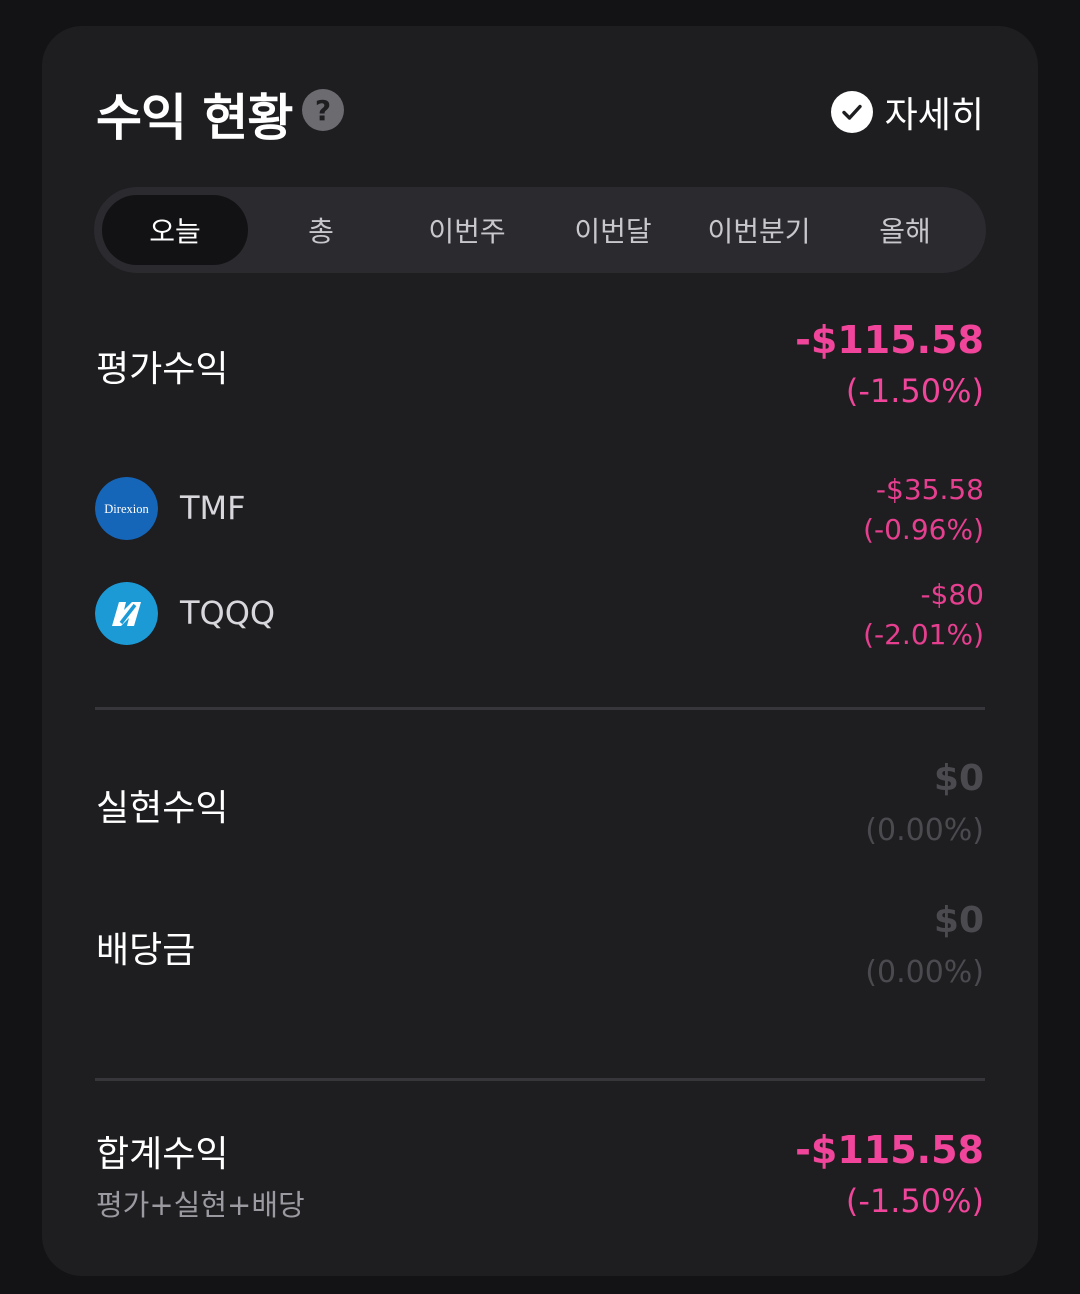 The height and width of the screenshot is (1294, 1080). What do you see at coordinates (323, 110) in the screenshot?
I see `help-icon: ?` at bounding box center [323, 110].